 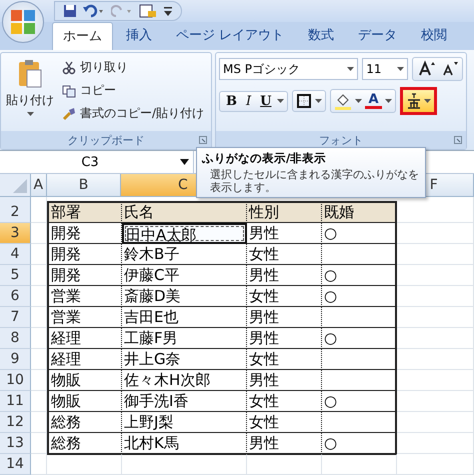 What do you see at coordinates (106, 140) in the screenshot?
I see `group-label: クリップボード` at bounding box center [106, 140].